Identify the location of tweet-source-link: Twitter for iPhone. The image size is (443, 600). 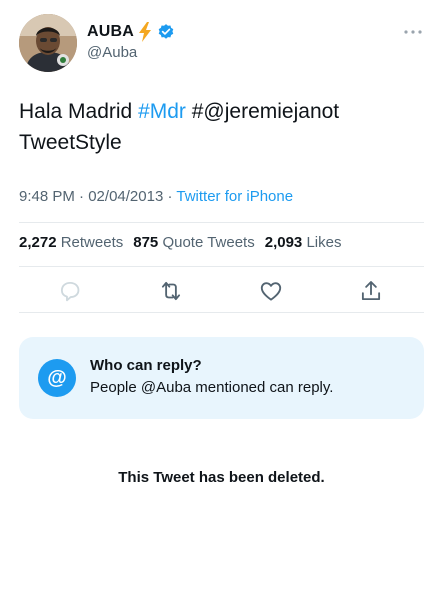
(234, 196).